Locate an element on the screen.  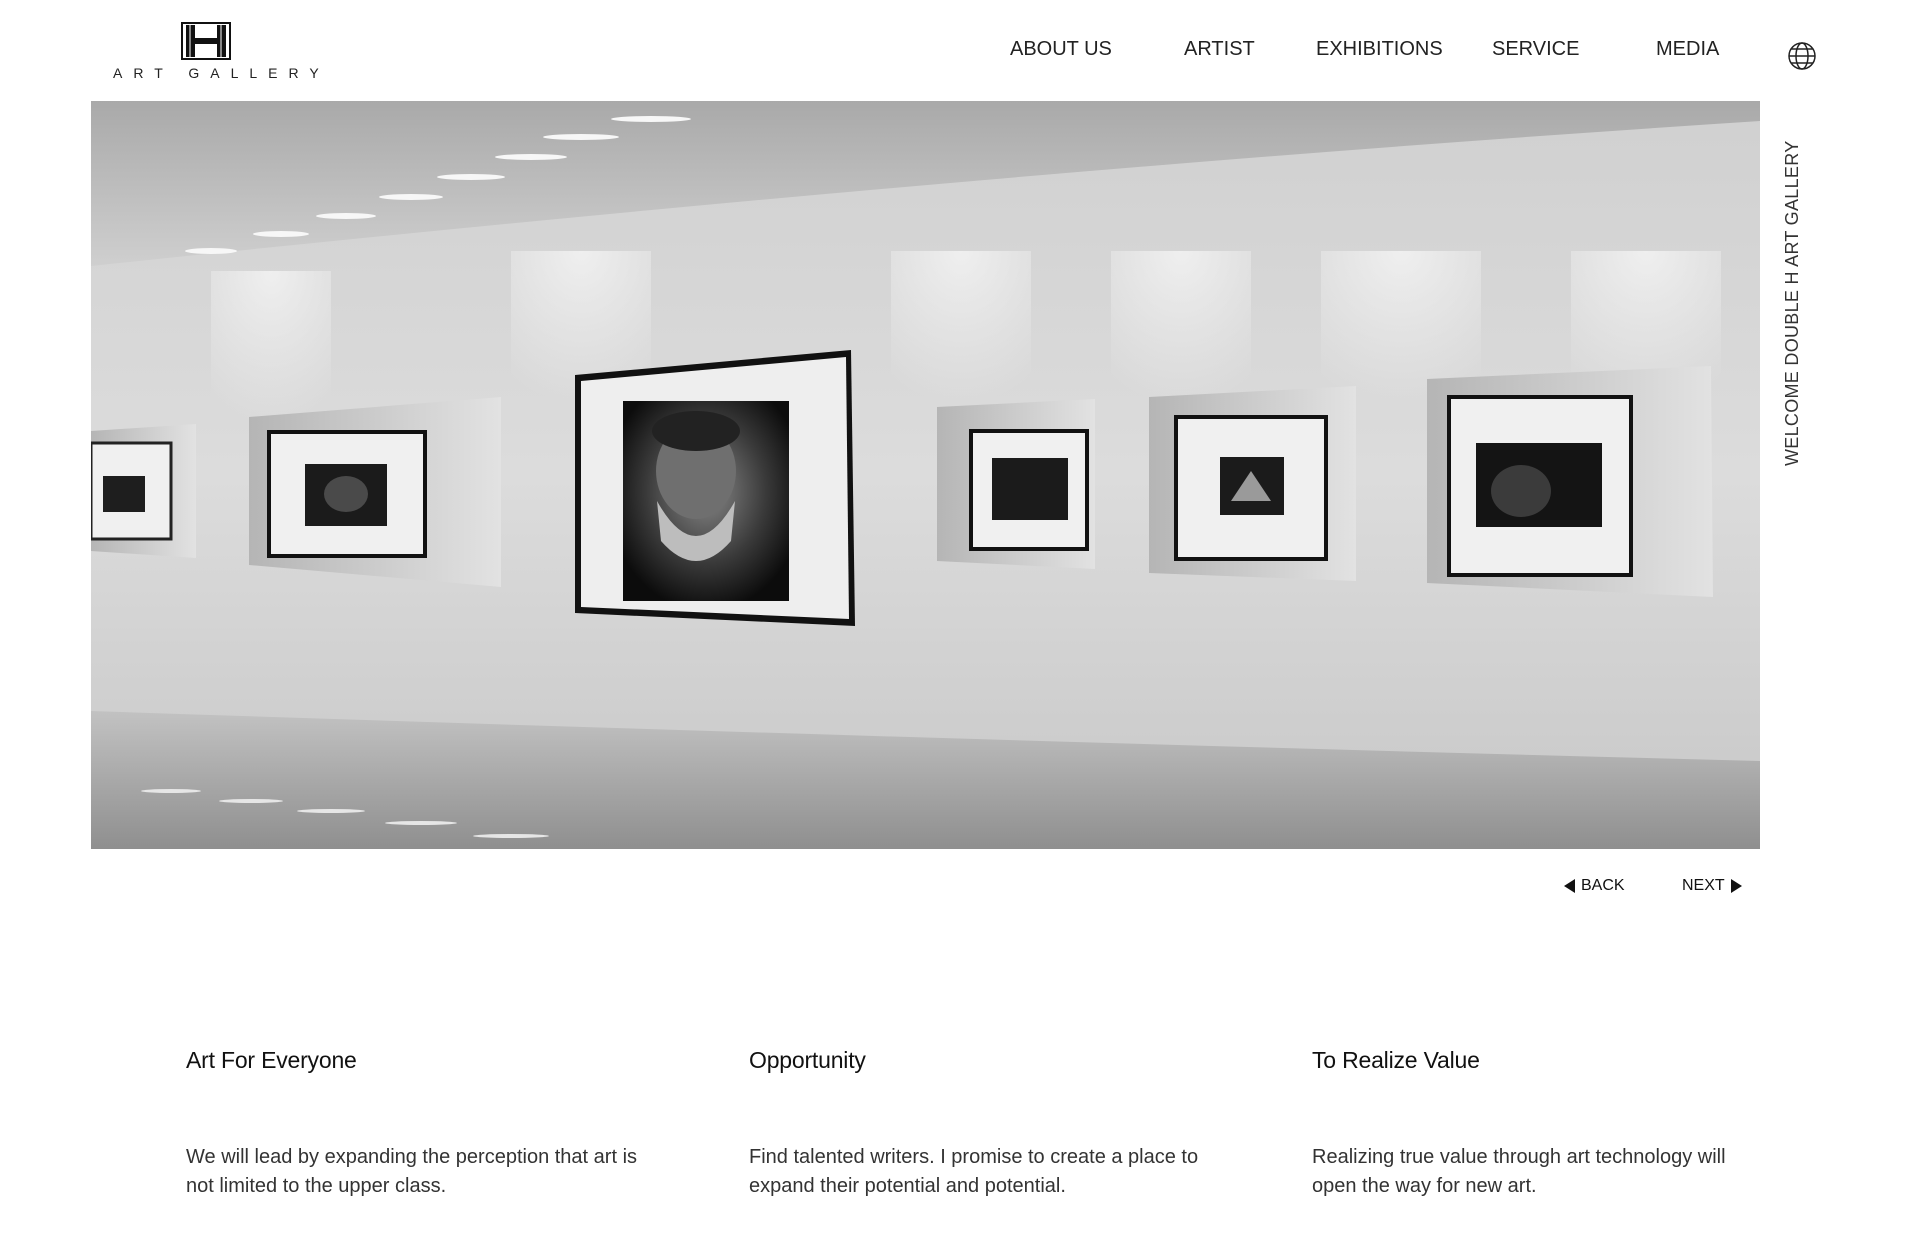
back-button: BACK is located at coordinates (1594, 886).